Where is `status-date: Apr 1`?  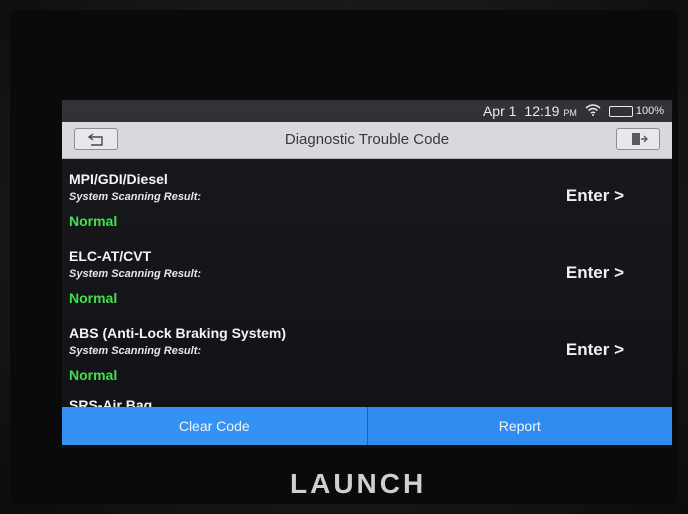 status-date: Apr 1 is located at coordinates (499, 111).